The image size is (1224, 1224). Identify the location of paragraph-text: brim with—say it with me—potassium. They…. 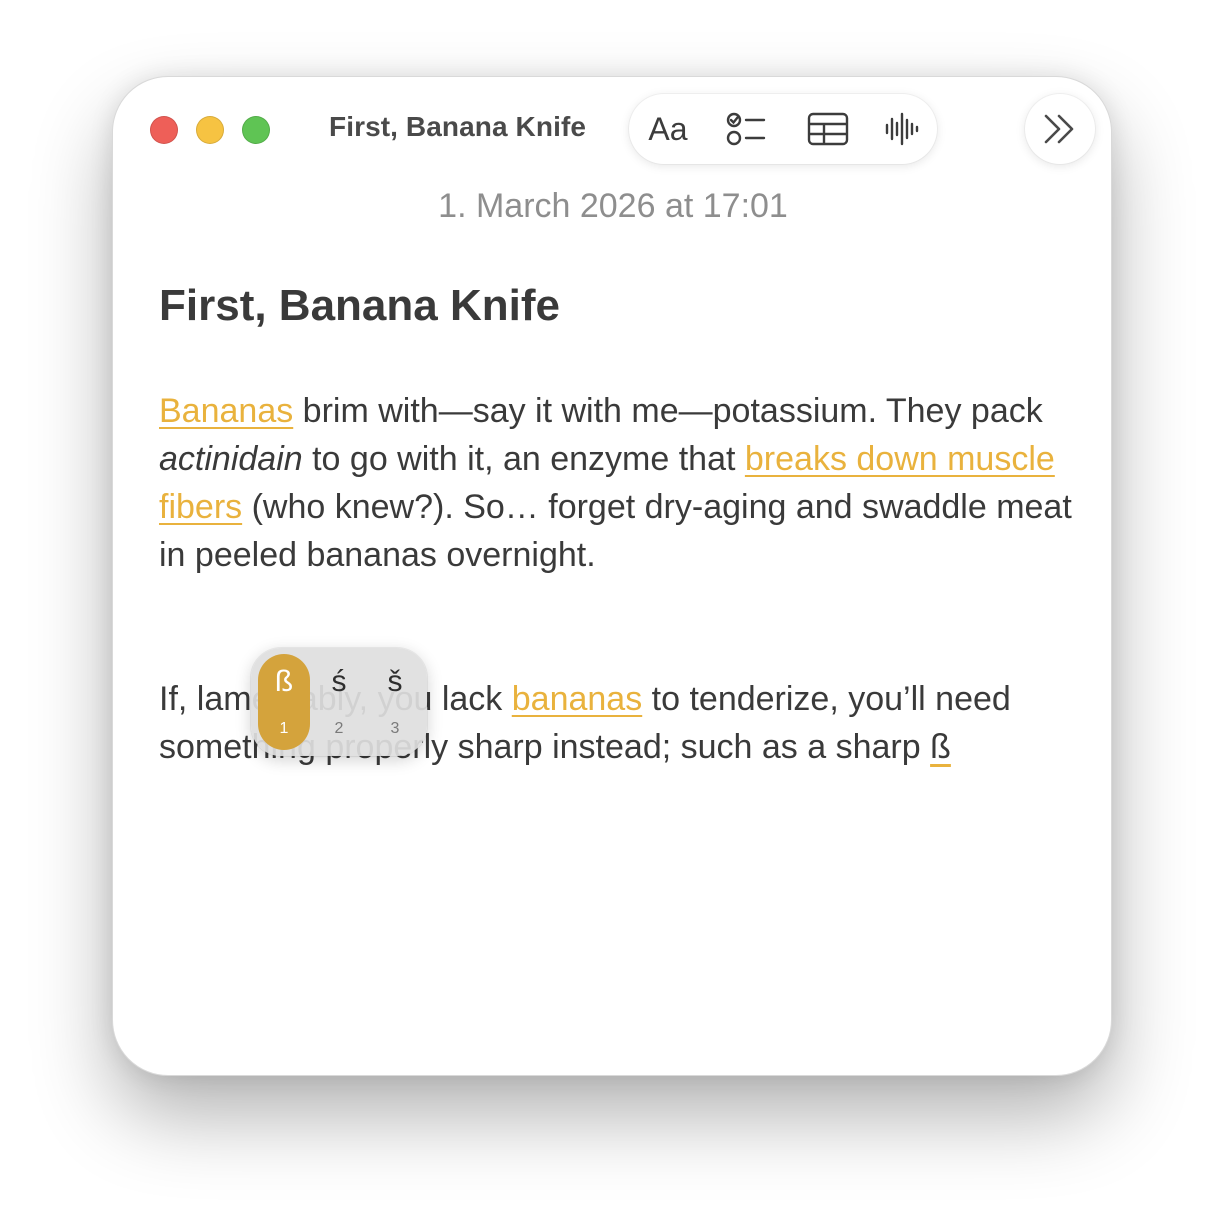
(668, 411).